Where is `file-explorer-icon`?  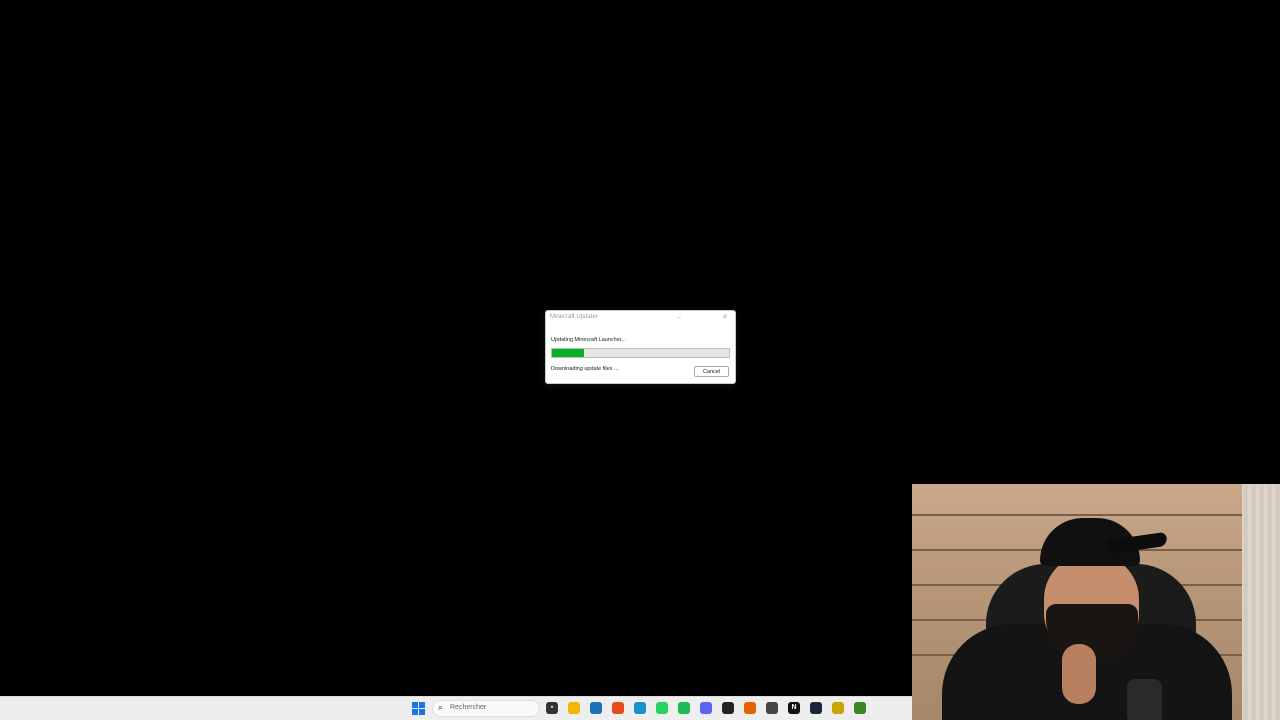
file-explorer-icon is located at coordinates (574, 708).